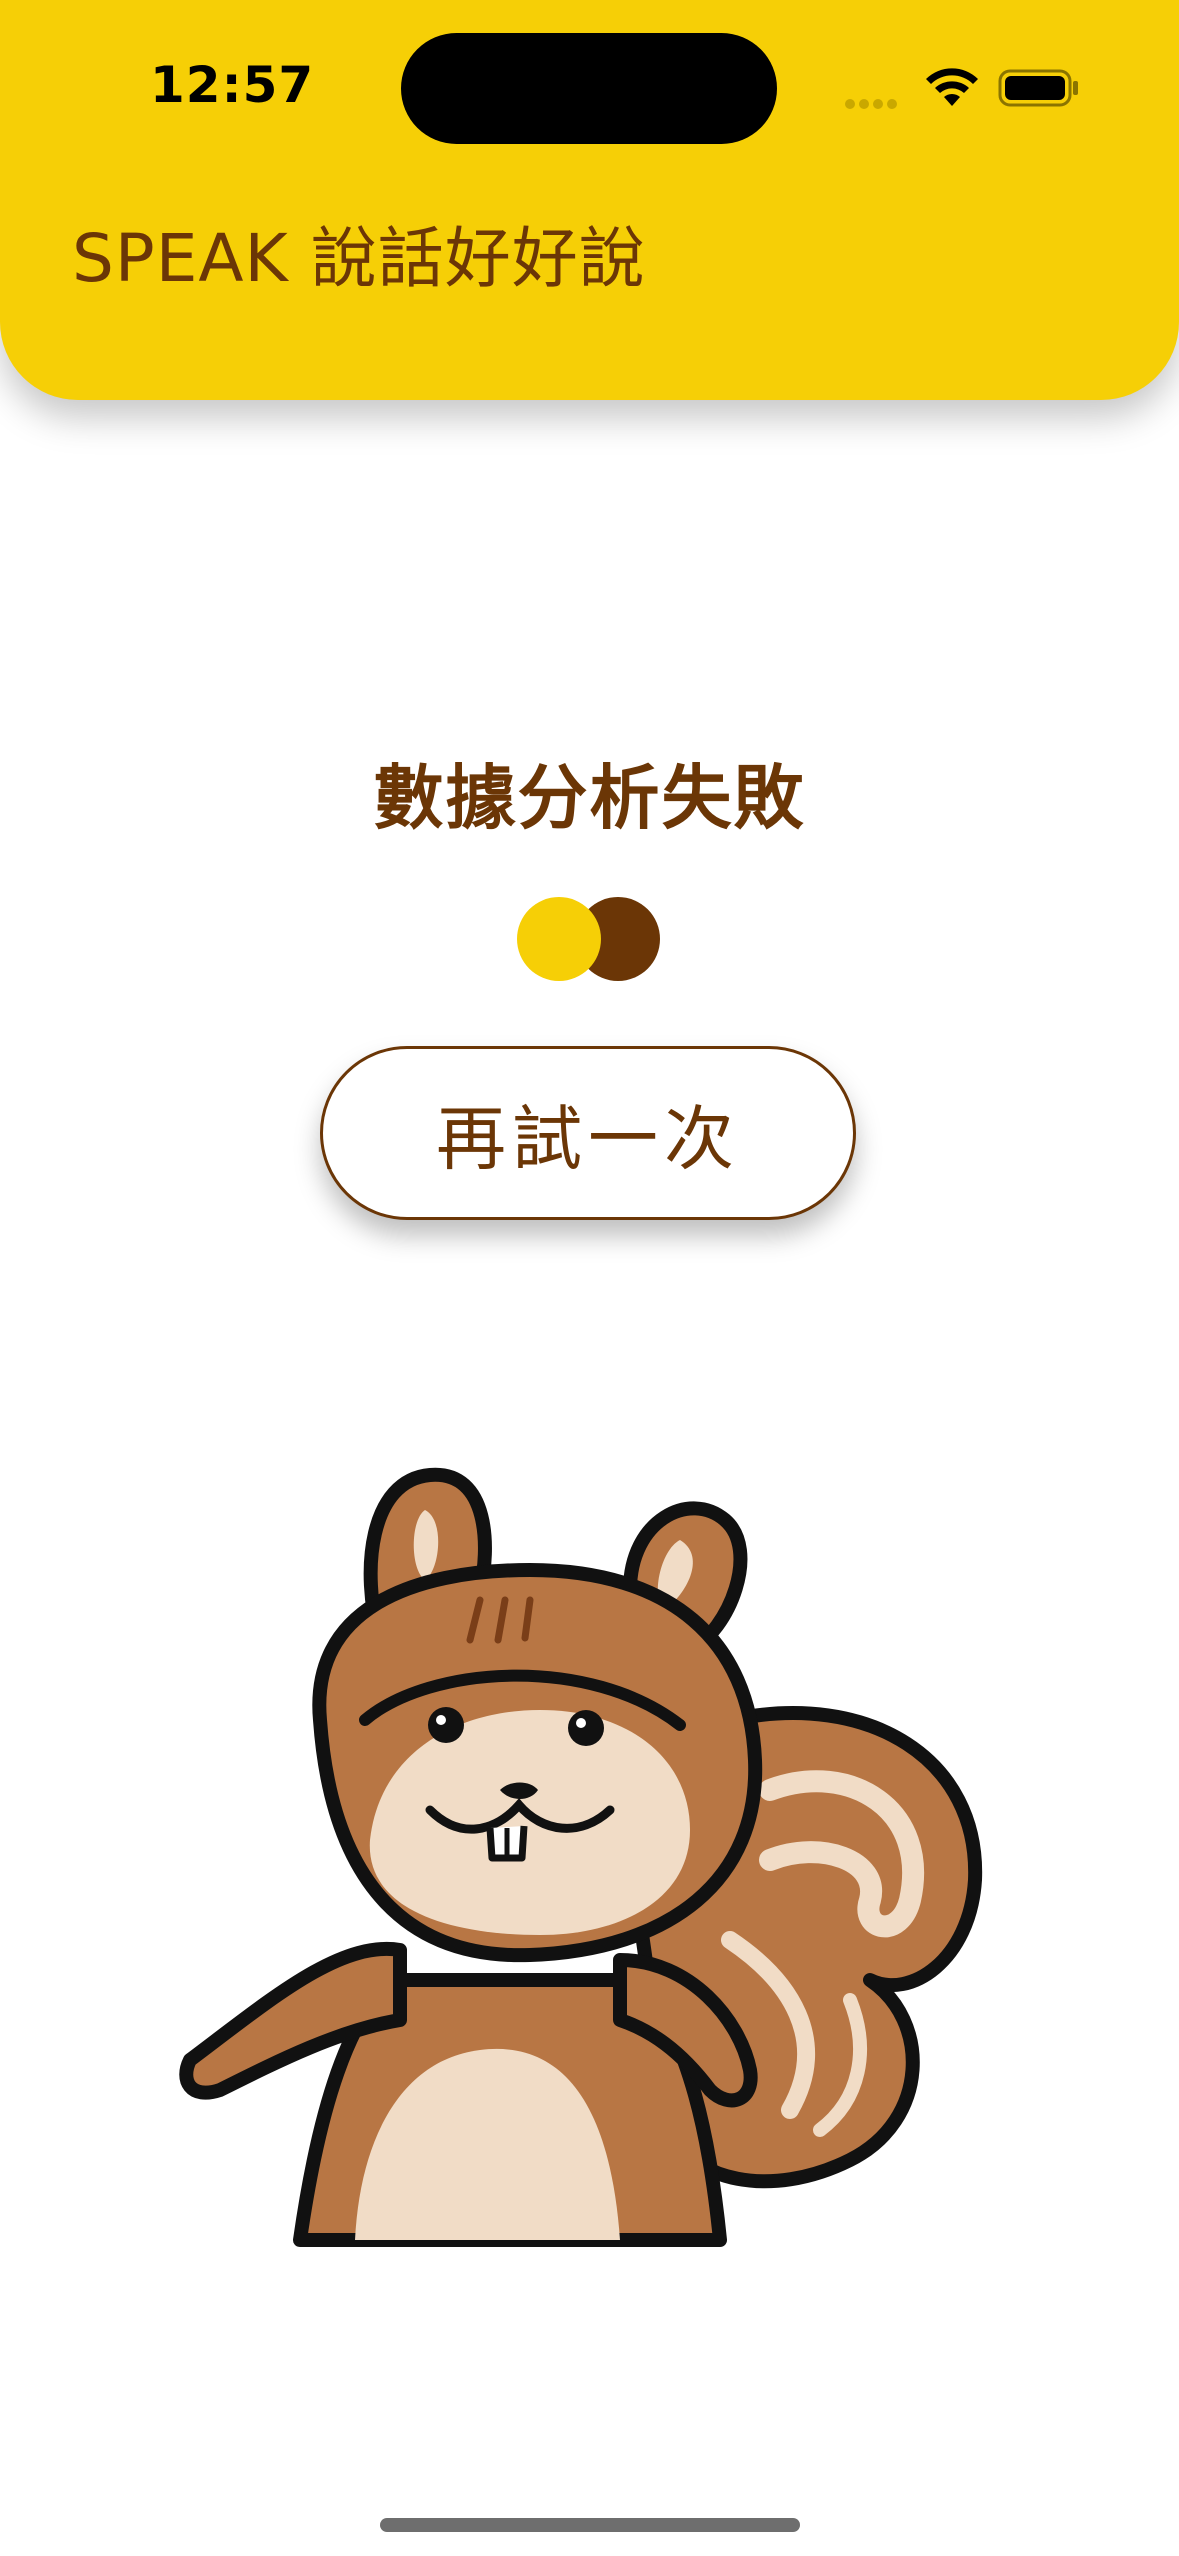  What do you see at coordinates (590, 2525) in the screenshot?
I see `home-indicator` at bounding box center [590, 2525].